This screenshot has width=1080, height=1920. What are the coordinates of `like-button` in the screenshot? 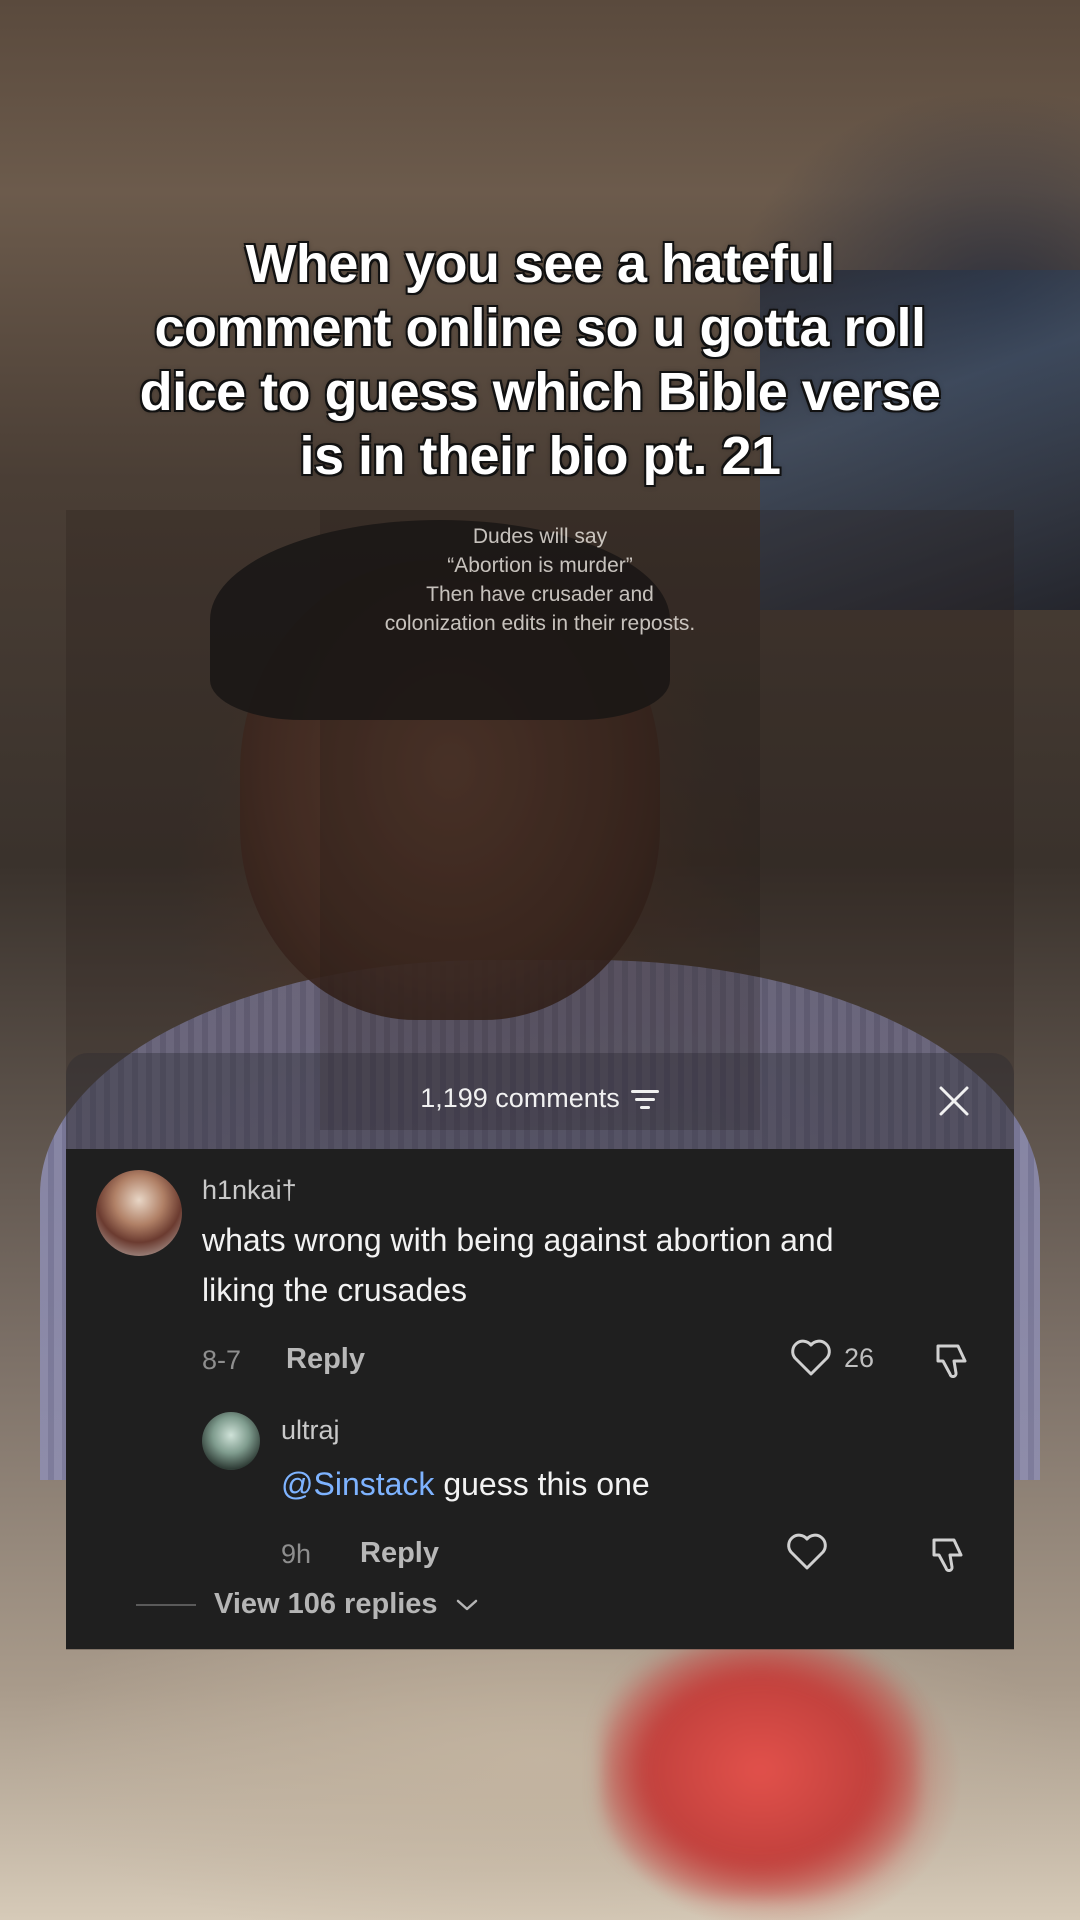 It's located at (807, 1552).